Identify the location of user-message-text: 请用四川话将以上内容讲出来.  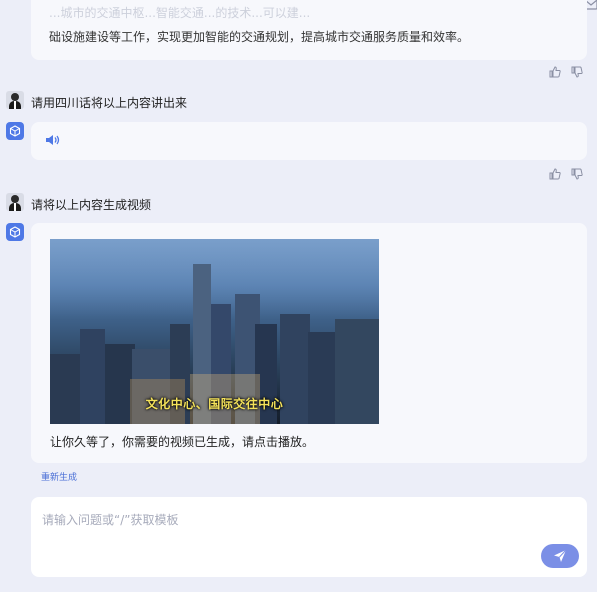
(109, 103).